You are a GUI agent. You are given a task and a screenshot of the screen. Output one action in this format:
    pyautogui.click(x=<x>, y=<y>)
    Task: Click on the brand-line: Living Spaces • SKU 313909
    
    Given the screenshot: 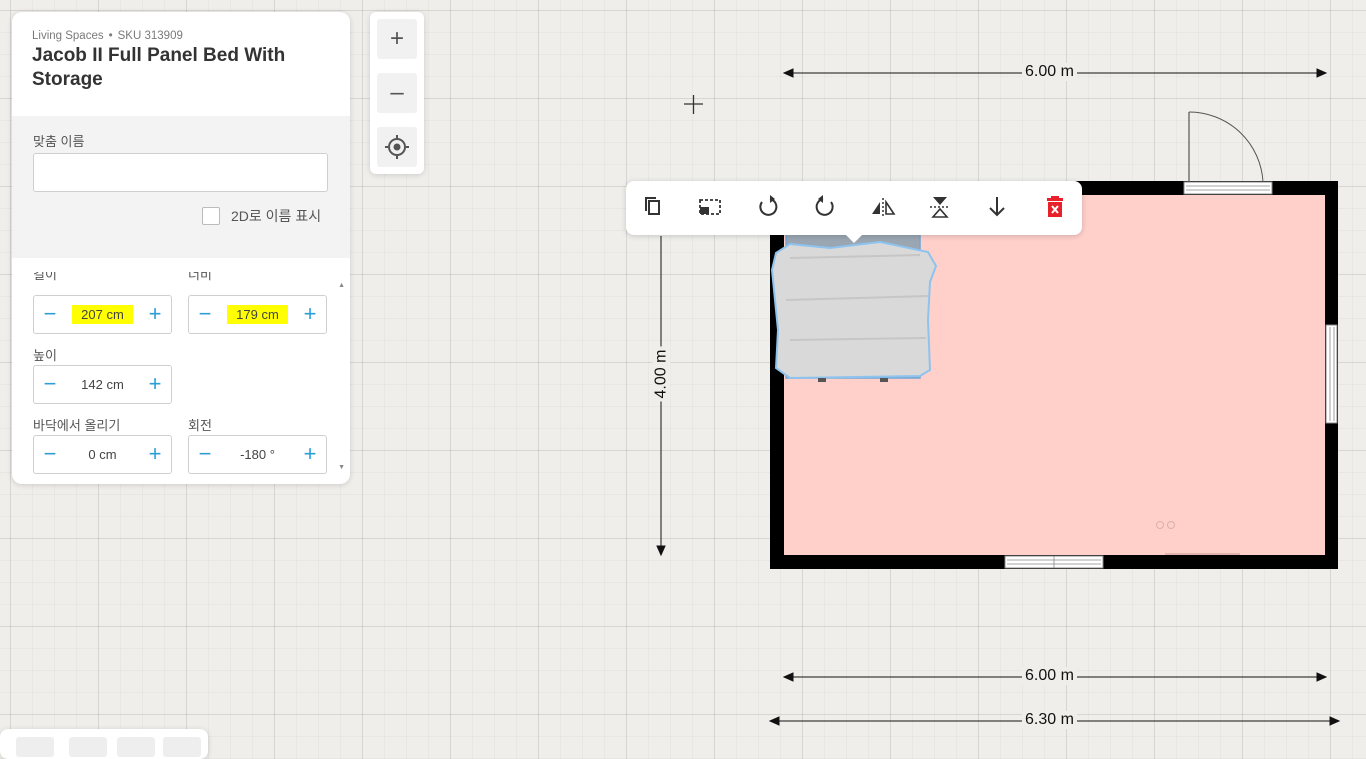 What is the action you would take?
    pyautogui.click(x=181, y=36)
    